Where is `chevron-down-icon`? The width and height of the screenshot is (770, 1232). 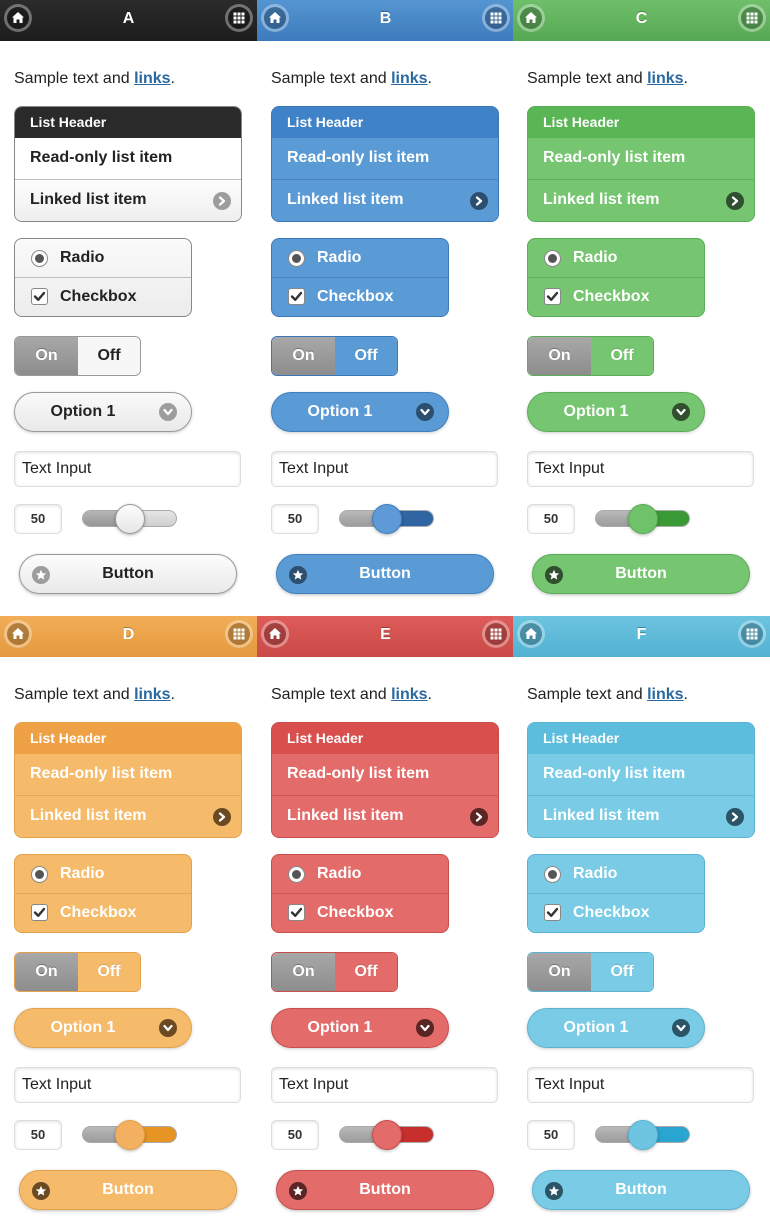 chevron-down-icon is located at coordinates (681, 412).